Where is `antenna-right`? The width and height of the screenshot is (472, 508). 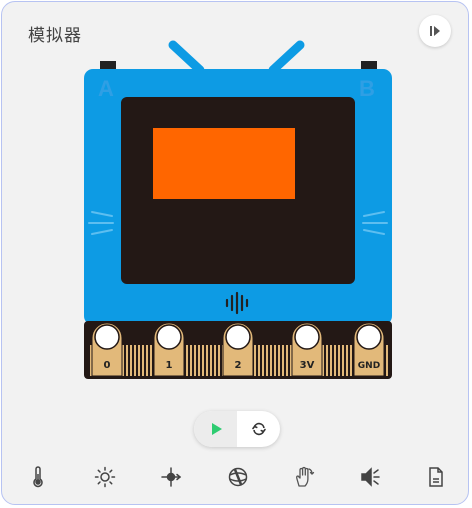 antenna-right is located at coordinates (286, 57).